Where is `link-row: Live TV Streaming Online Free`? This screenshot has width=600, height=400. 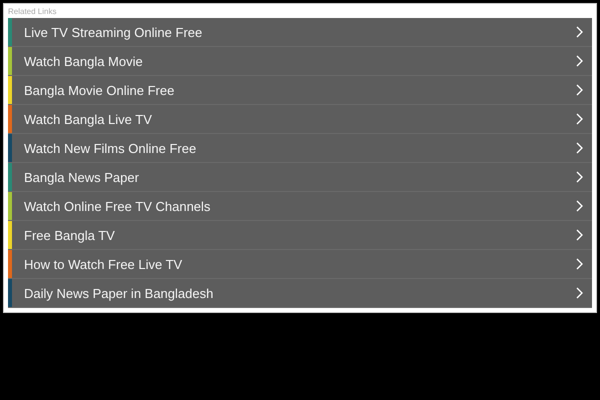
link-row: Live TV Streaming Online Free is located at coordinates (300, 32).